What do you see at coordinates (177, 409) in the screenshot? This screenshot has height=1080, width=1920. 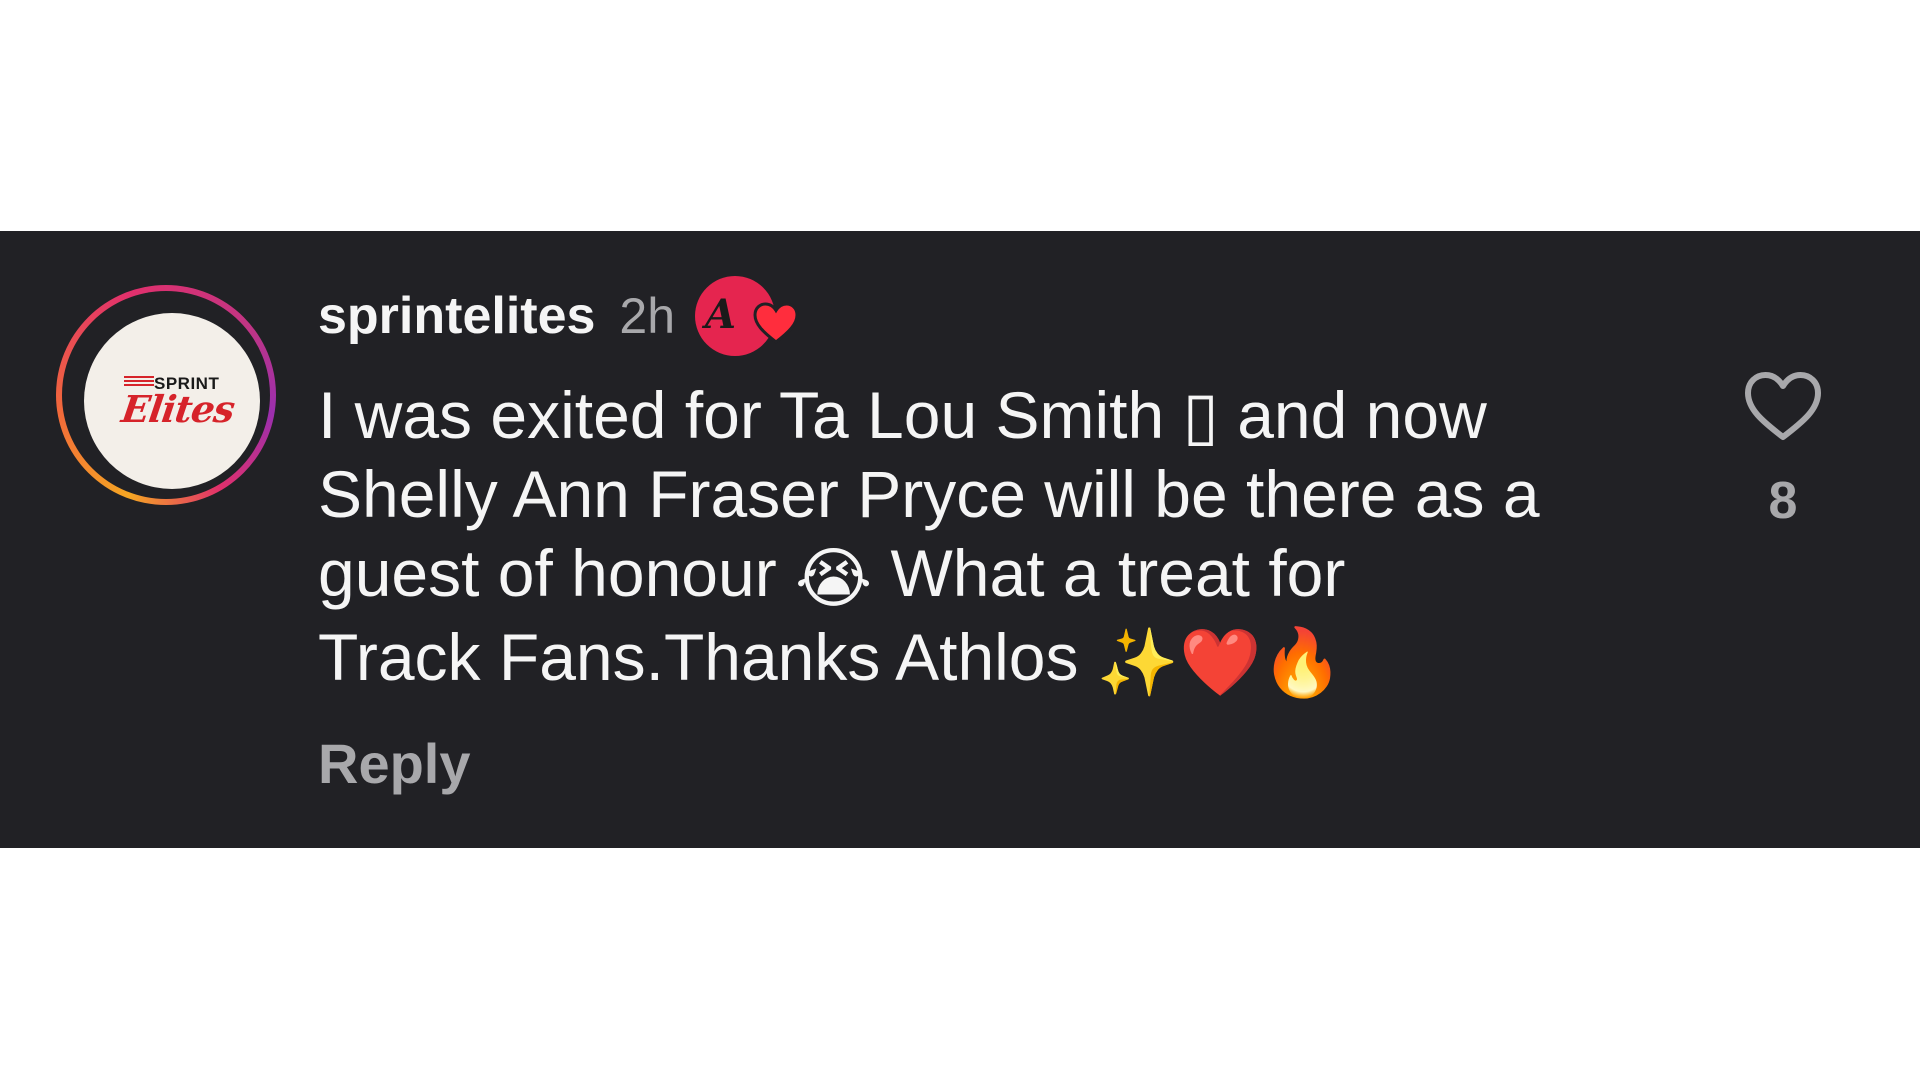 I see `logo-text-bottom: Elites` at bounding box center [177, 409].